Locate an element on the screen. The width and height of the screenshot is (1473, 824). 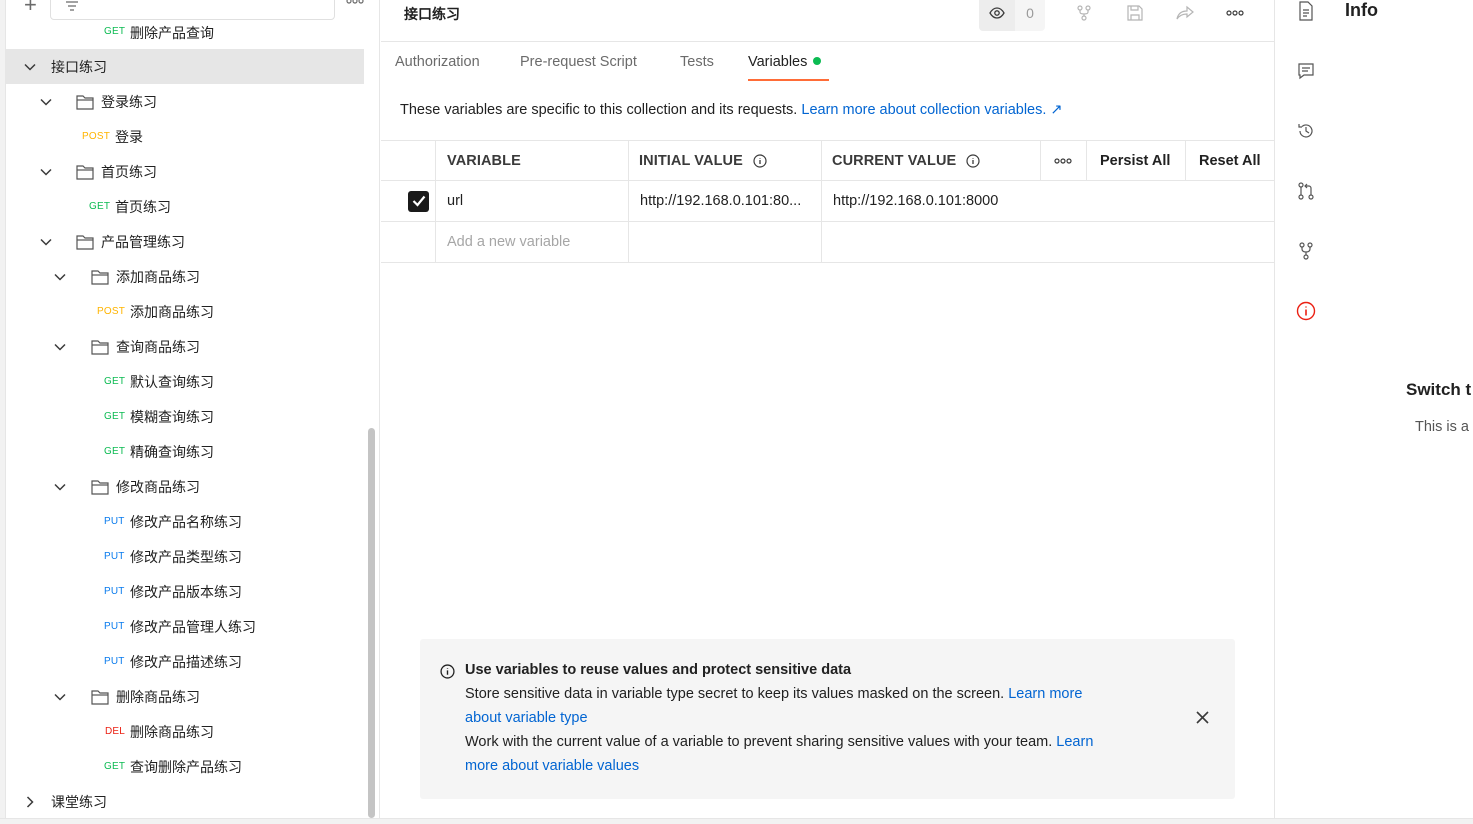
history-icon is located at coordinates (1306, 131).